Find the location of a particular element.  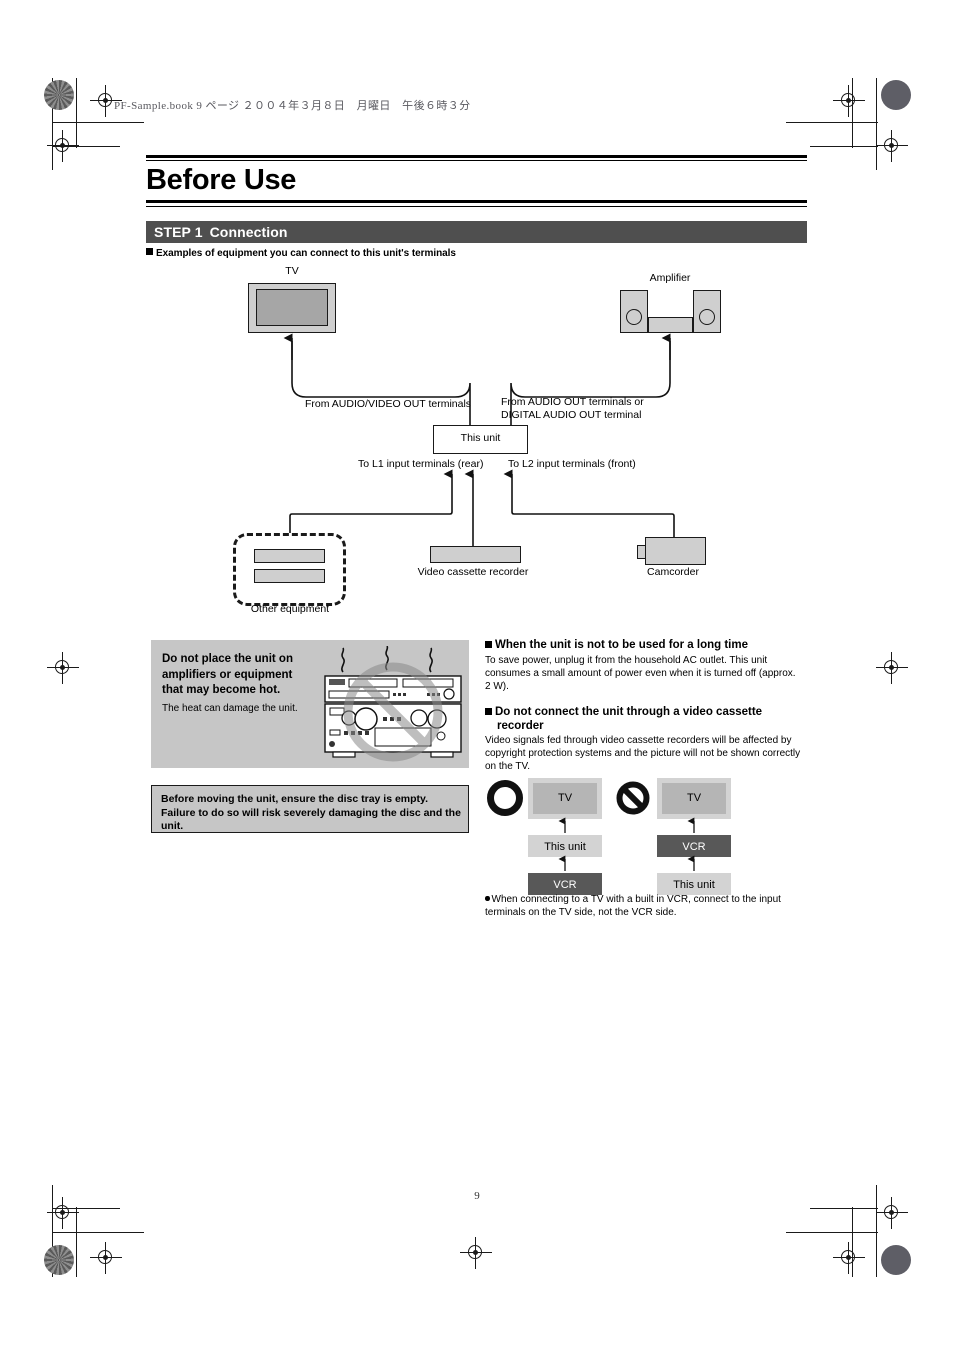

stereo-stack-illustration is located at coordinates (393, 704).